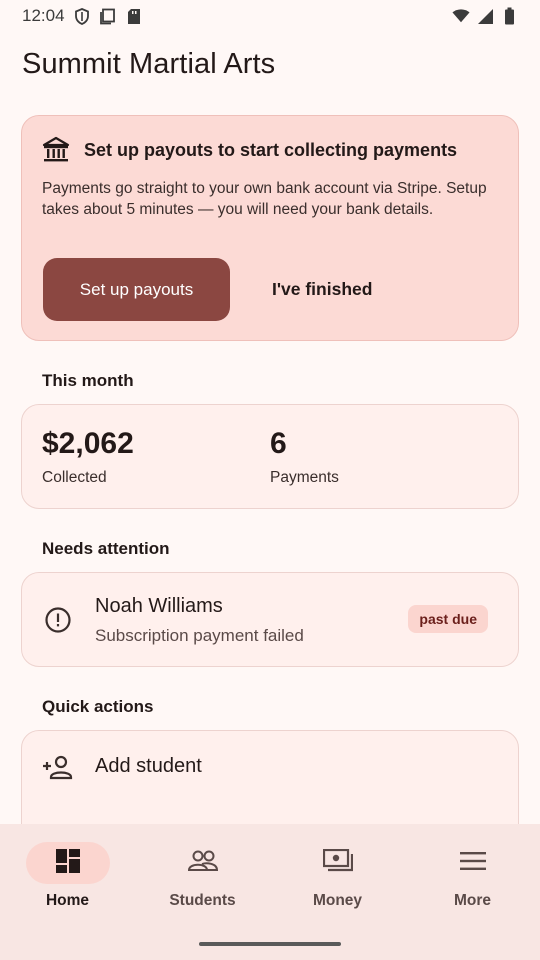 The width and height of the screenshot is (540, 960). I want to click on nav-money-label: Money, so click(337, 900).